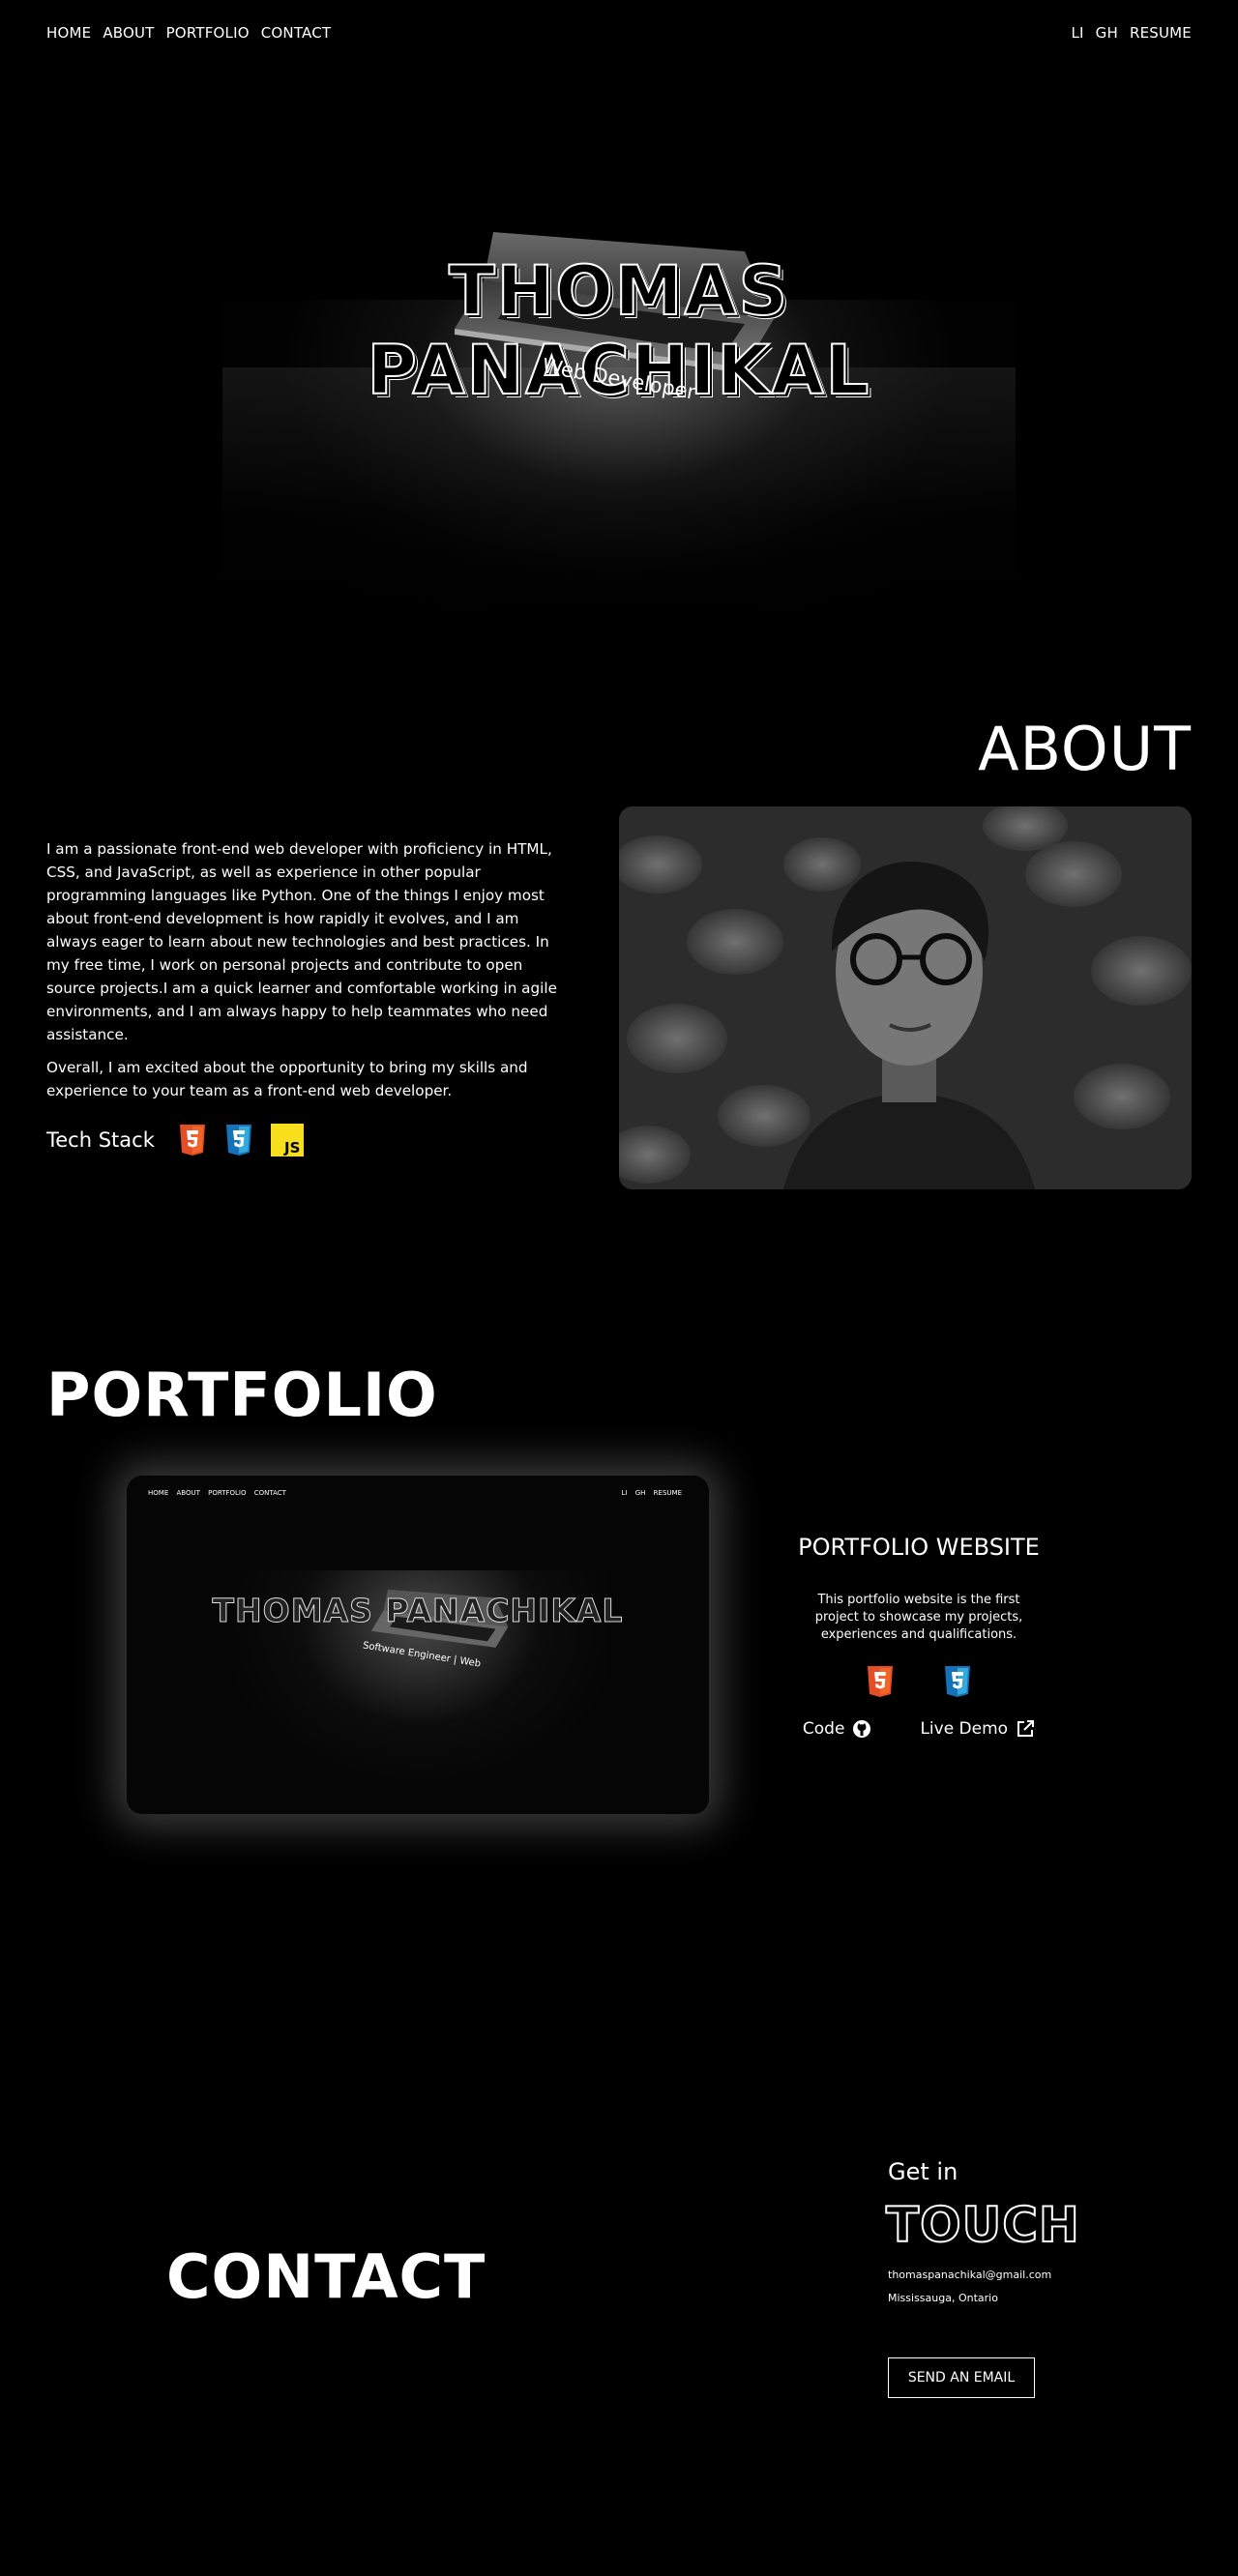  What do you see at coordinates (227, 1493) in the screenshot?
I see `screenshot-nav-item: PORTFOLIO` at bounding box center [227, 1493].